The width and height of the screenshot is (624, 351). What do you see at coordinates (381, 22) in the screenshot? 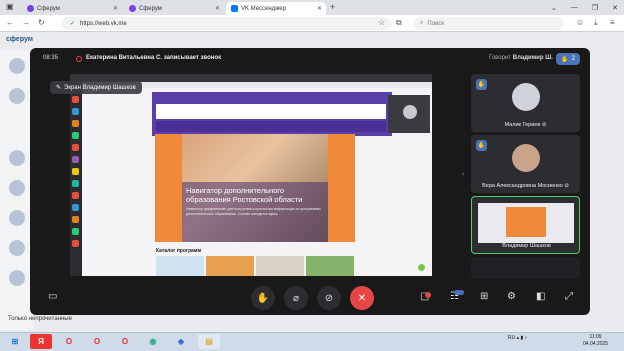
I see `bookmark-star-icon: ☆` at bounding box center [381, 22].